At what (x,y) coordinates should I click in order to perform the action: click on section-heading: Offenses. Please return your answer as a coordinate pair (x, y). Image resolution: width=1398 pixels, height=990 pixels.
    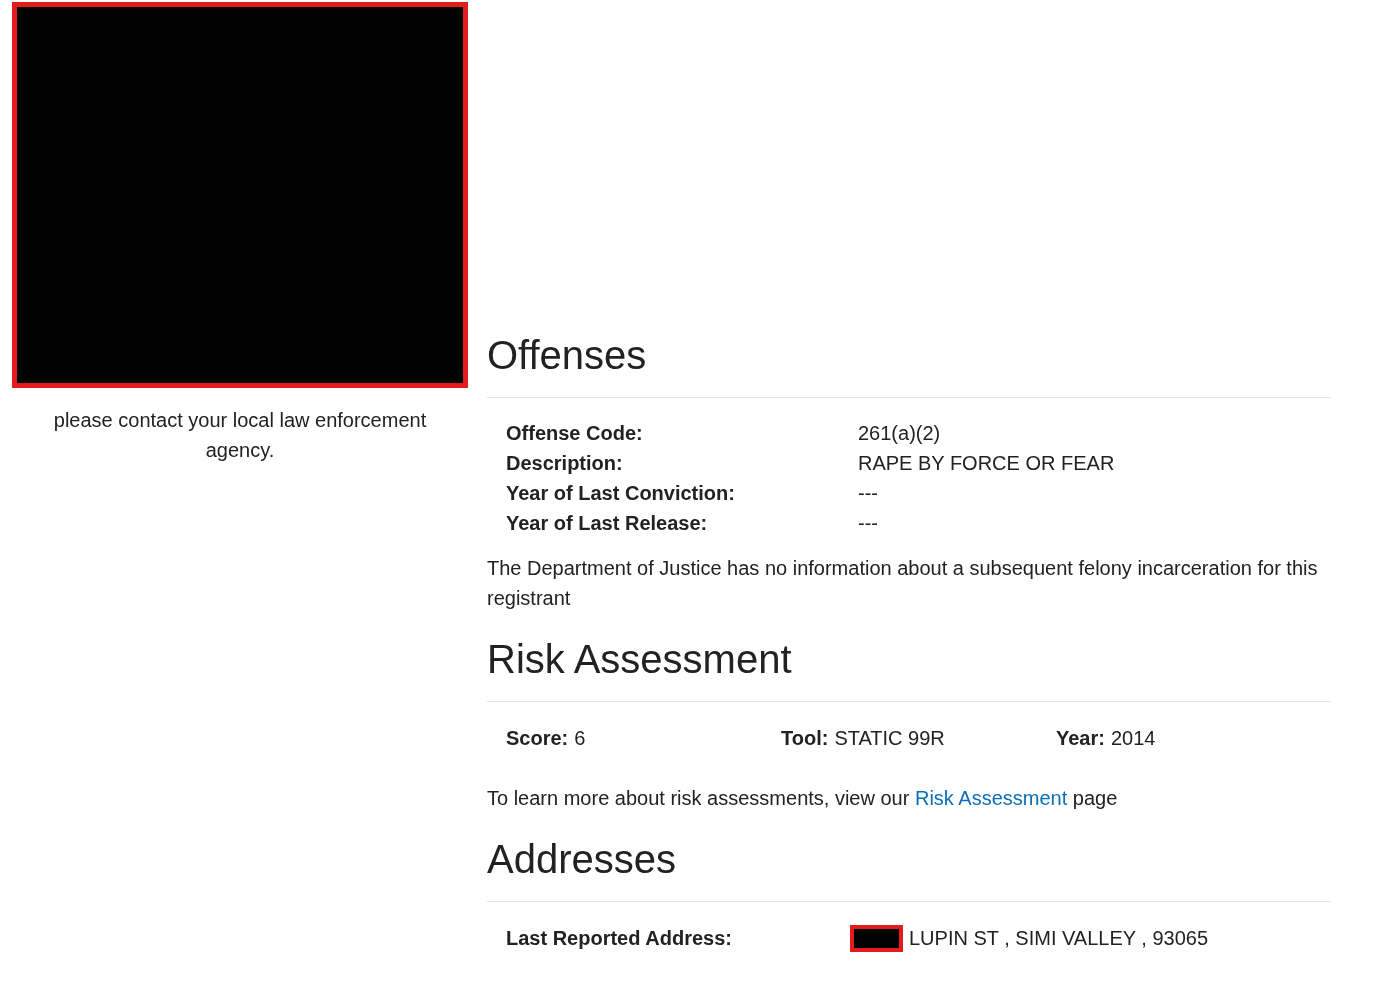
    Looking at the image, I should click on (567, 355).